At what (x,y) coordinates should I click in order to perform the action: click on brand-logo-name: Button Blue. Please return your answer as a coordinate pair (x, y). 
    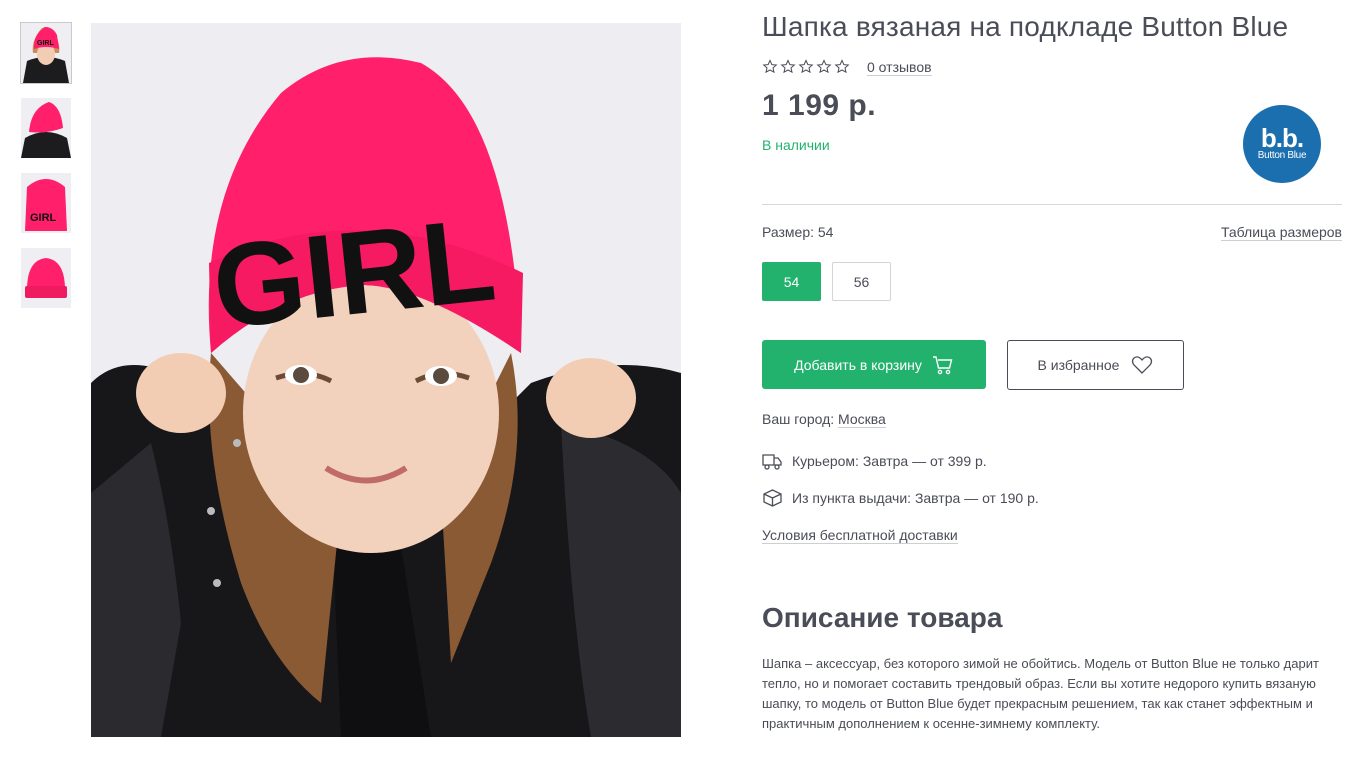
    Looking at the image, I should click on (1282, 155).